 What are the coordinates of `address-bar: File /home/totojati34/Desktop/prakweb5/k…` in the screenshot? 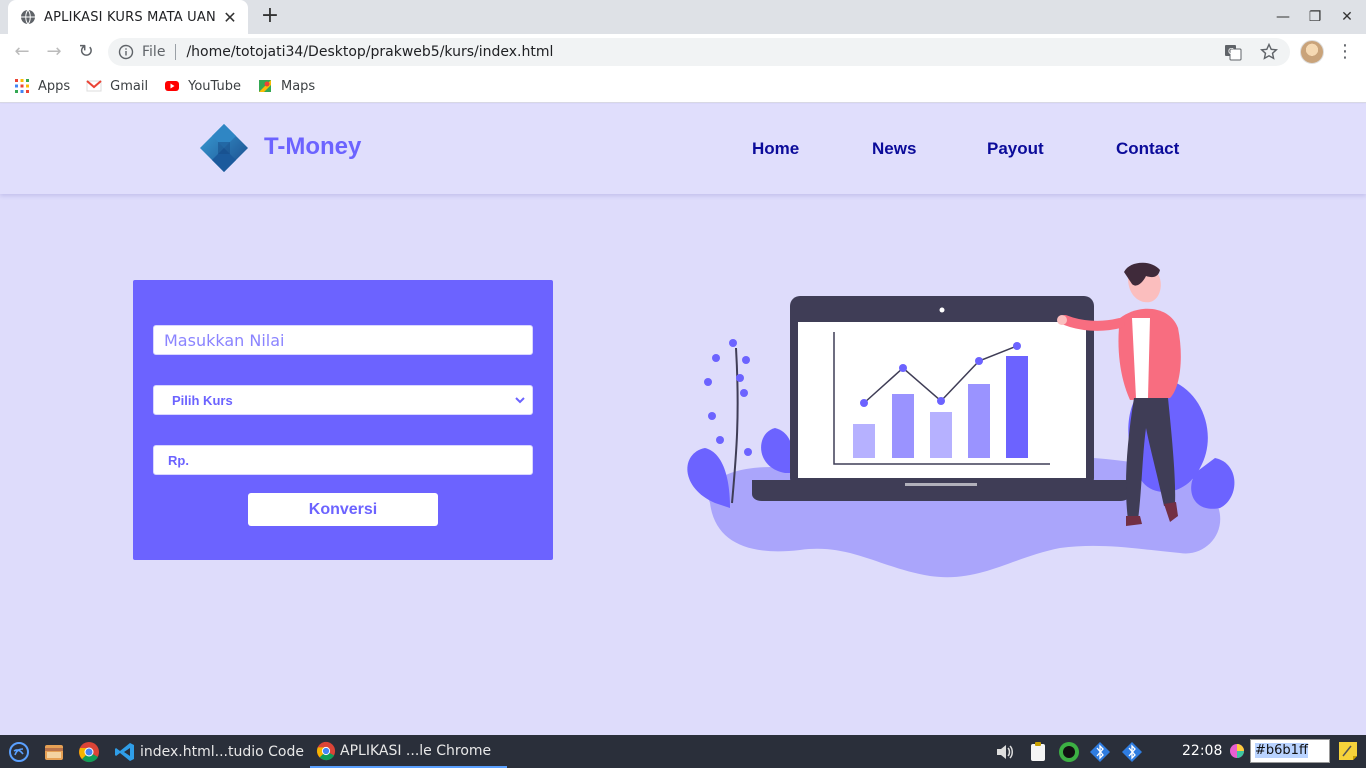 It's located at (699, 52).